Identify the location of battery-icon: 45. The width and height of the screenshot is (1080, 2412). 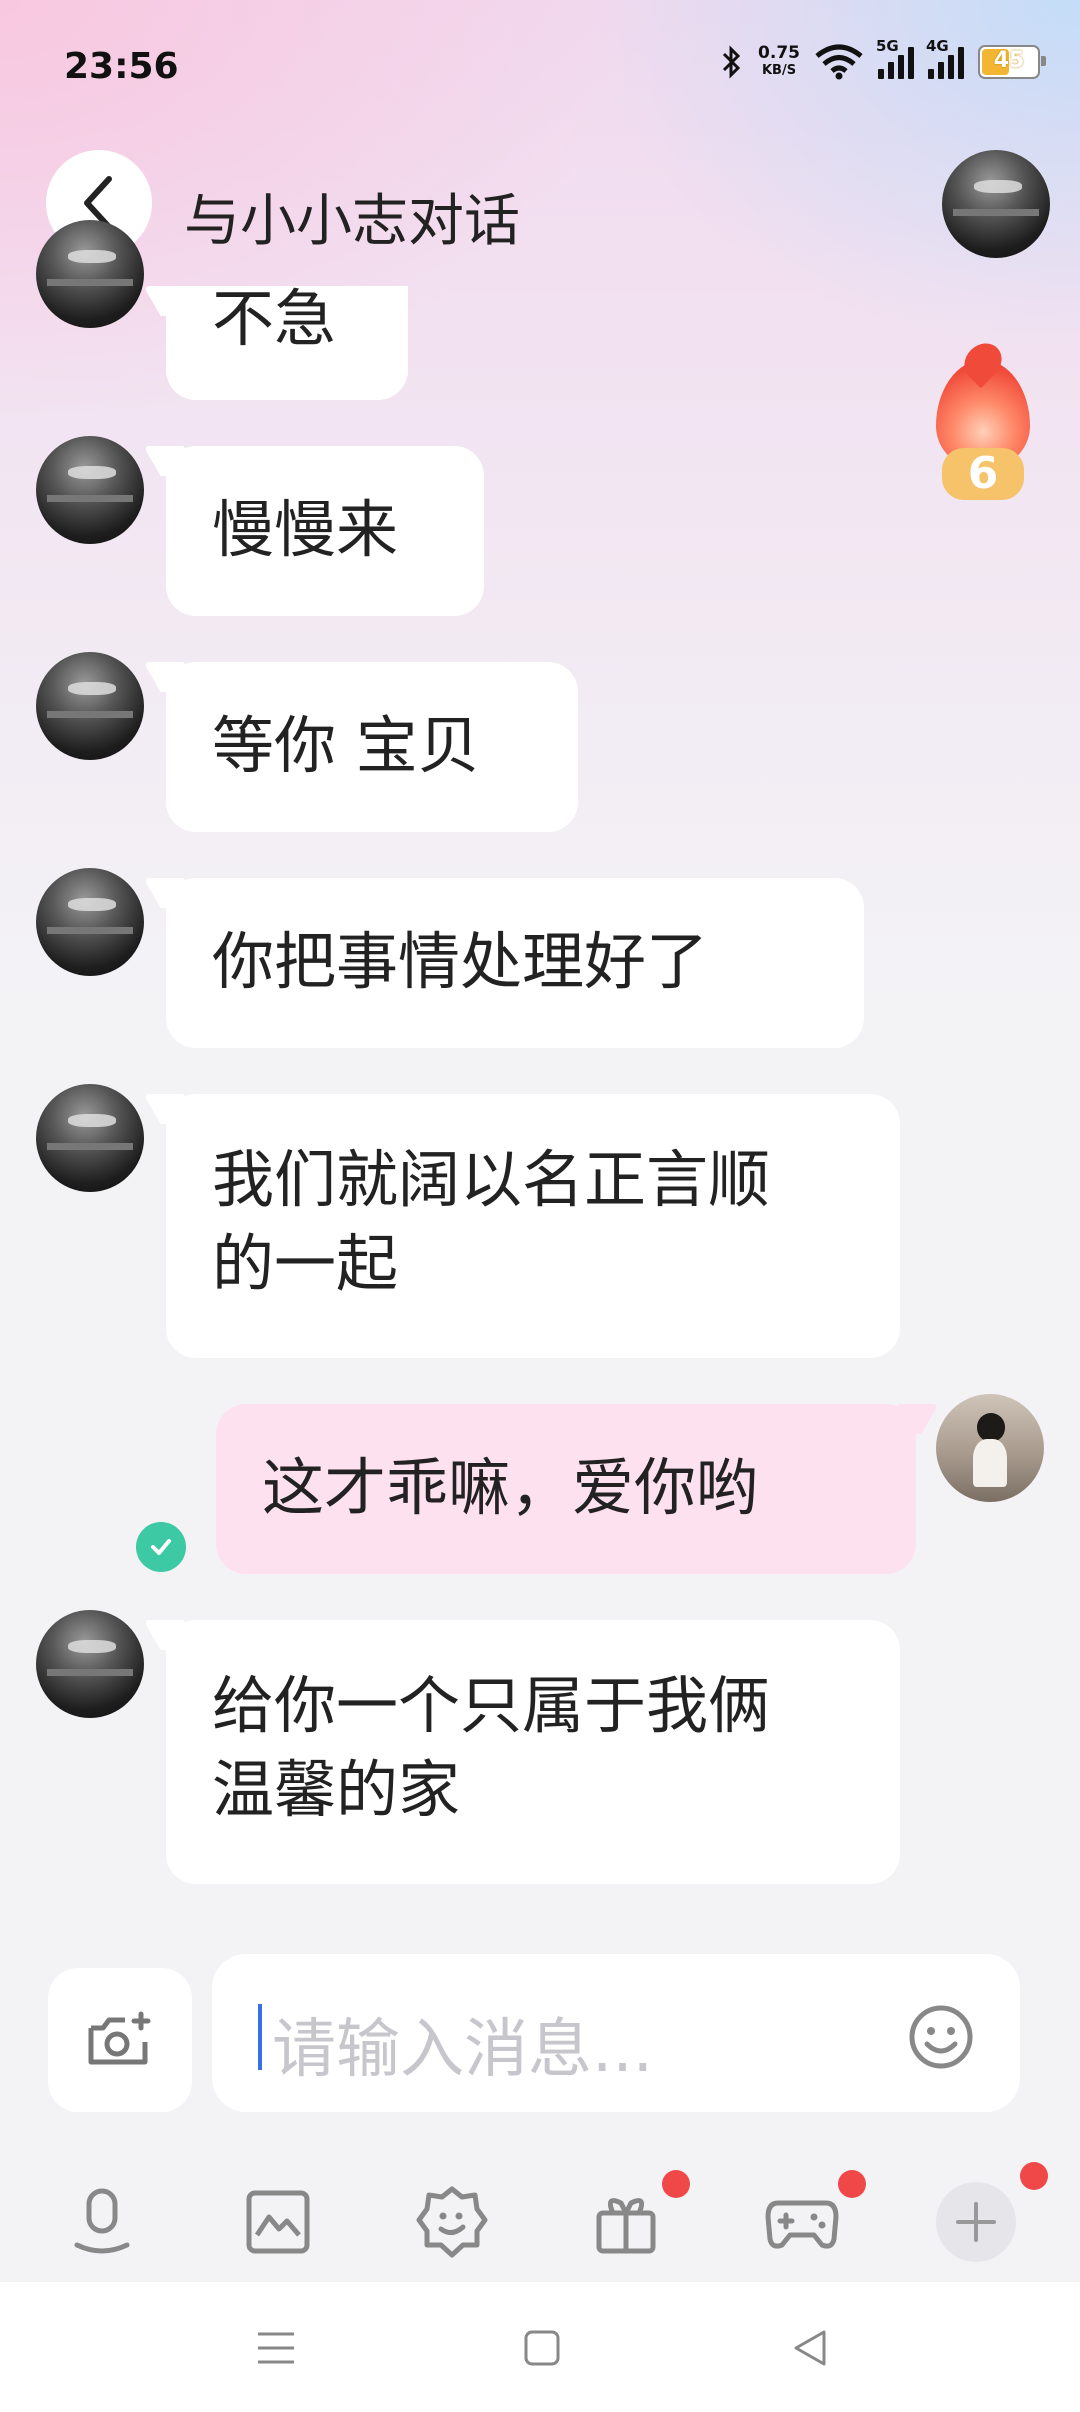
(1012, 62).